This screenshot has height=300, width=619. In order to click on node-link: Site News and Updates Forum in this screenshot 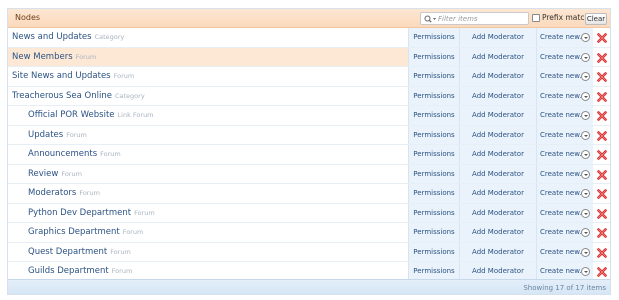, I will do `click(73, 76)`.